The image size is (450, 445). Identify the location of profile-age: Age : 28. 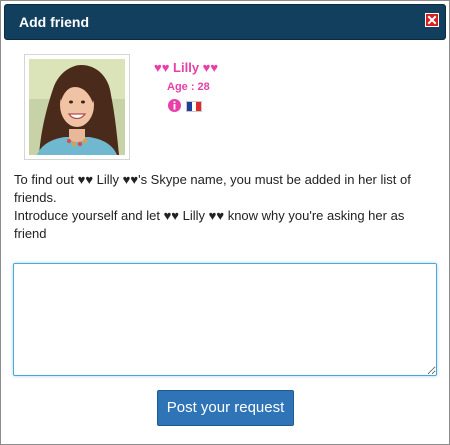
(188, 87).